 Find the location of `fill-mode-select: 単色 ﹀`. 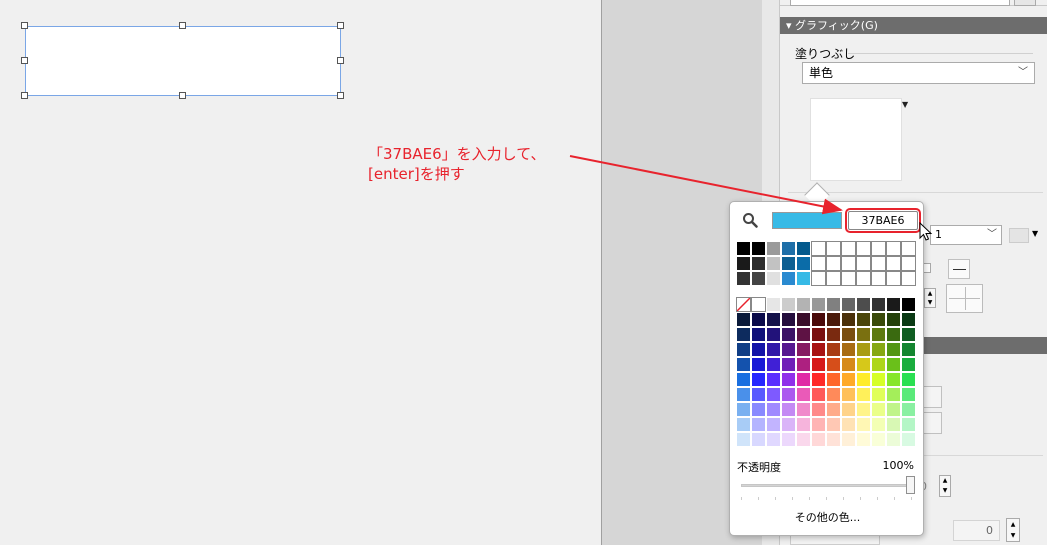

fill-mode-select: 単色 ﹀ is located at coordinates (918, 73).